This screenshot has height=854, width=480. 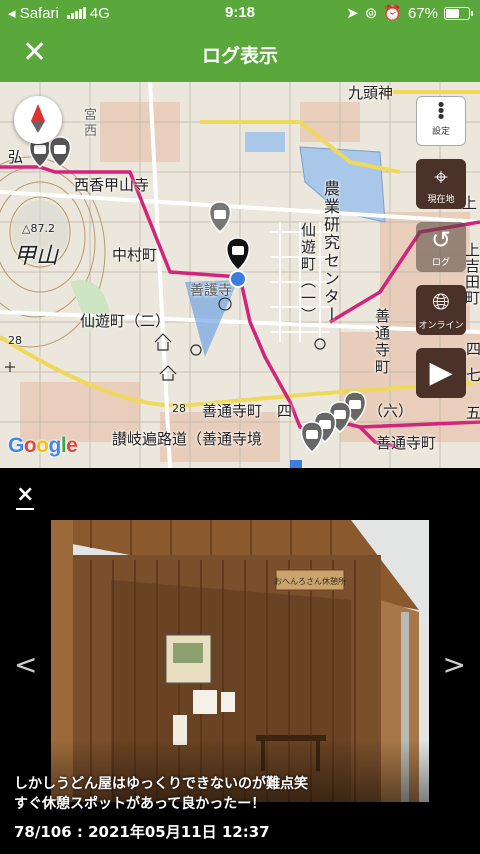 What do you see at coordinates (72, 445) in the screenshot?
I see `google-letter: e` at bounding box center [72, 445].